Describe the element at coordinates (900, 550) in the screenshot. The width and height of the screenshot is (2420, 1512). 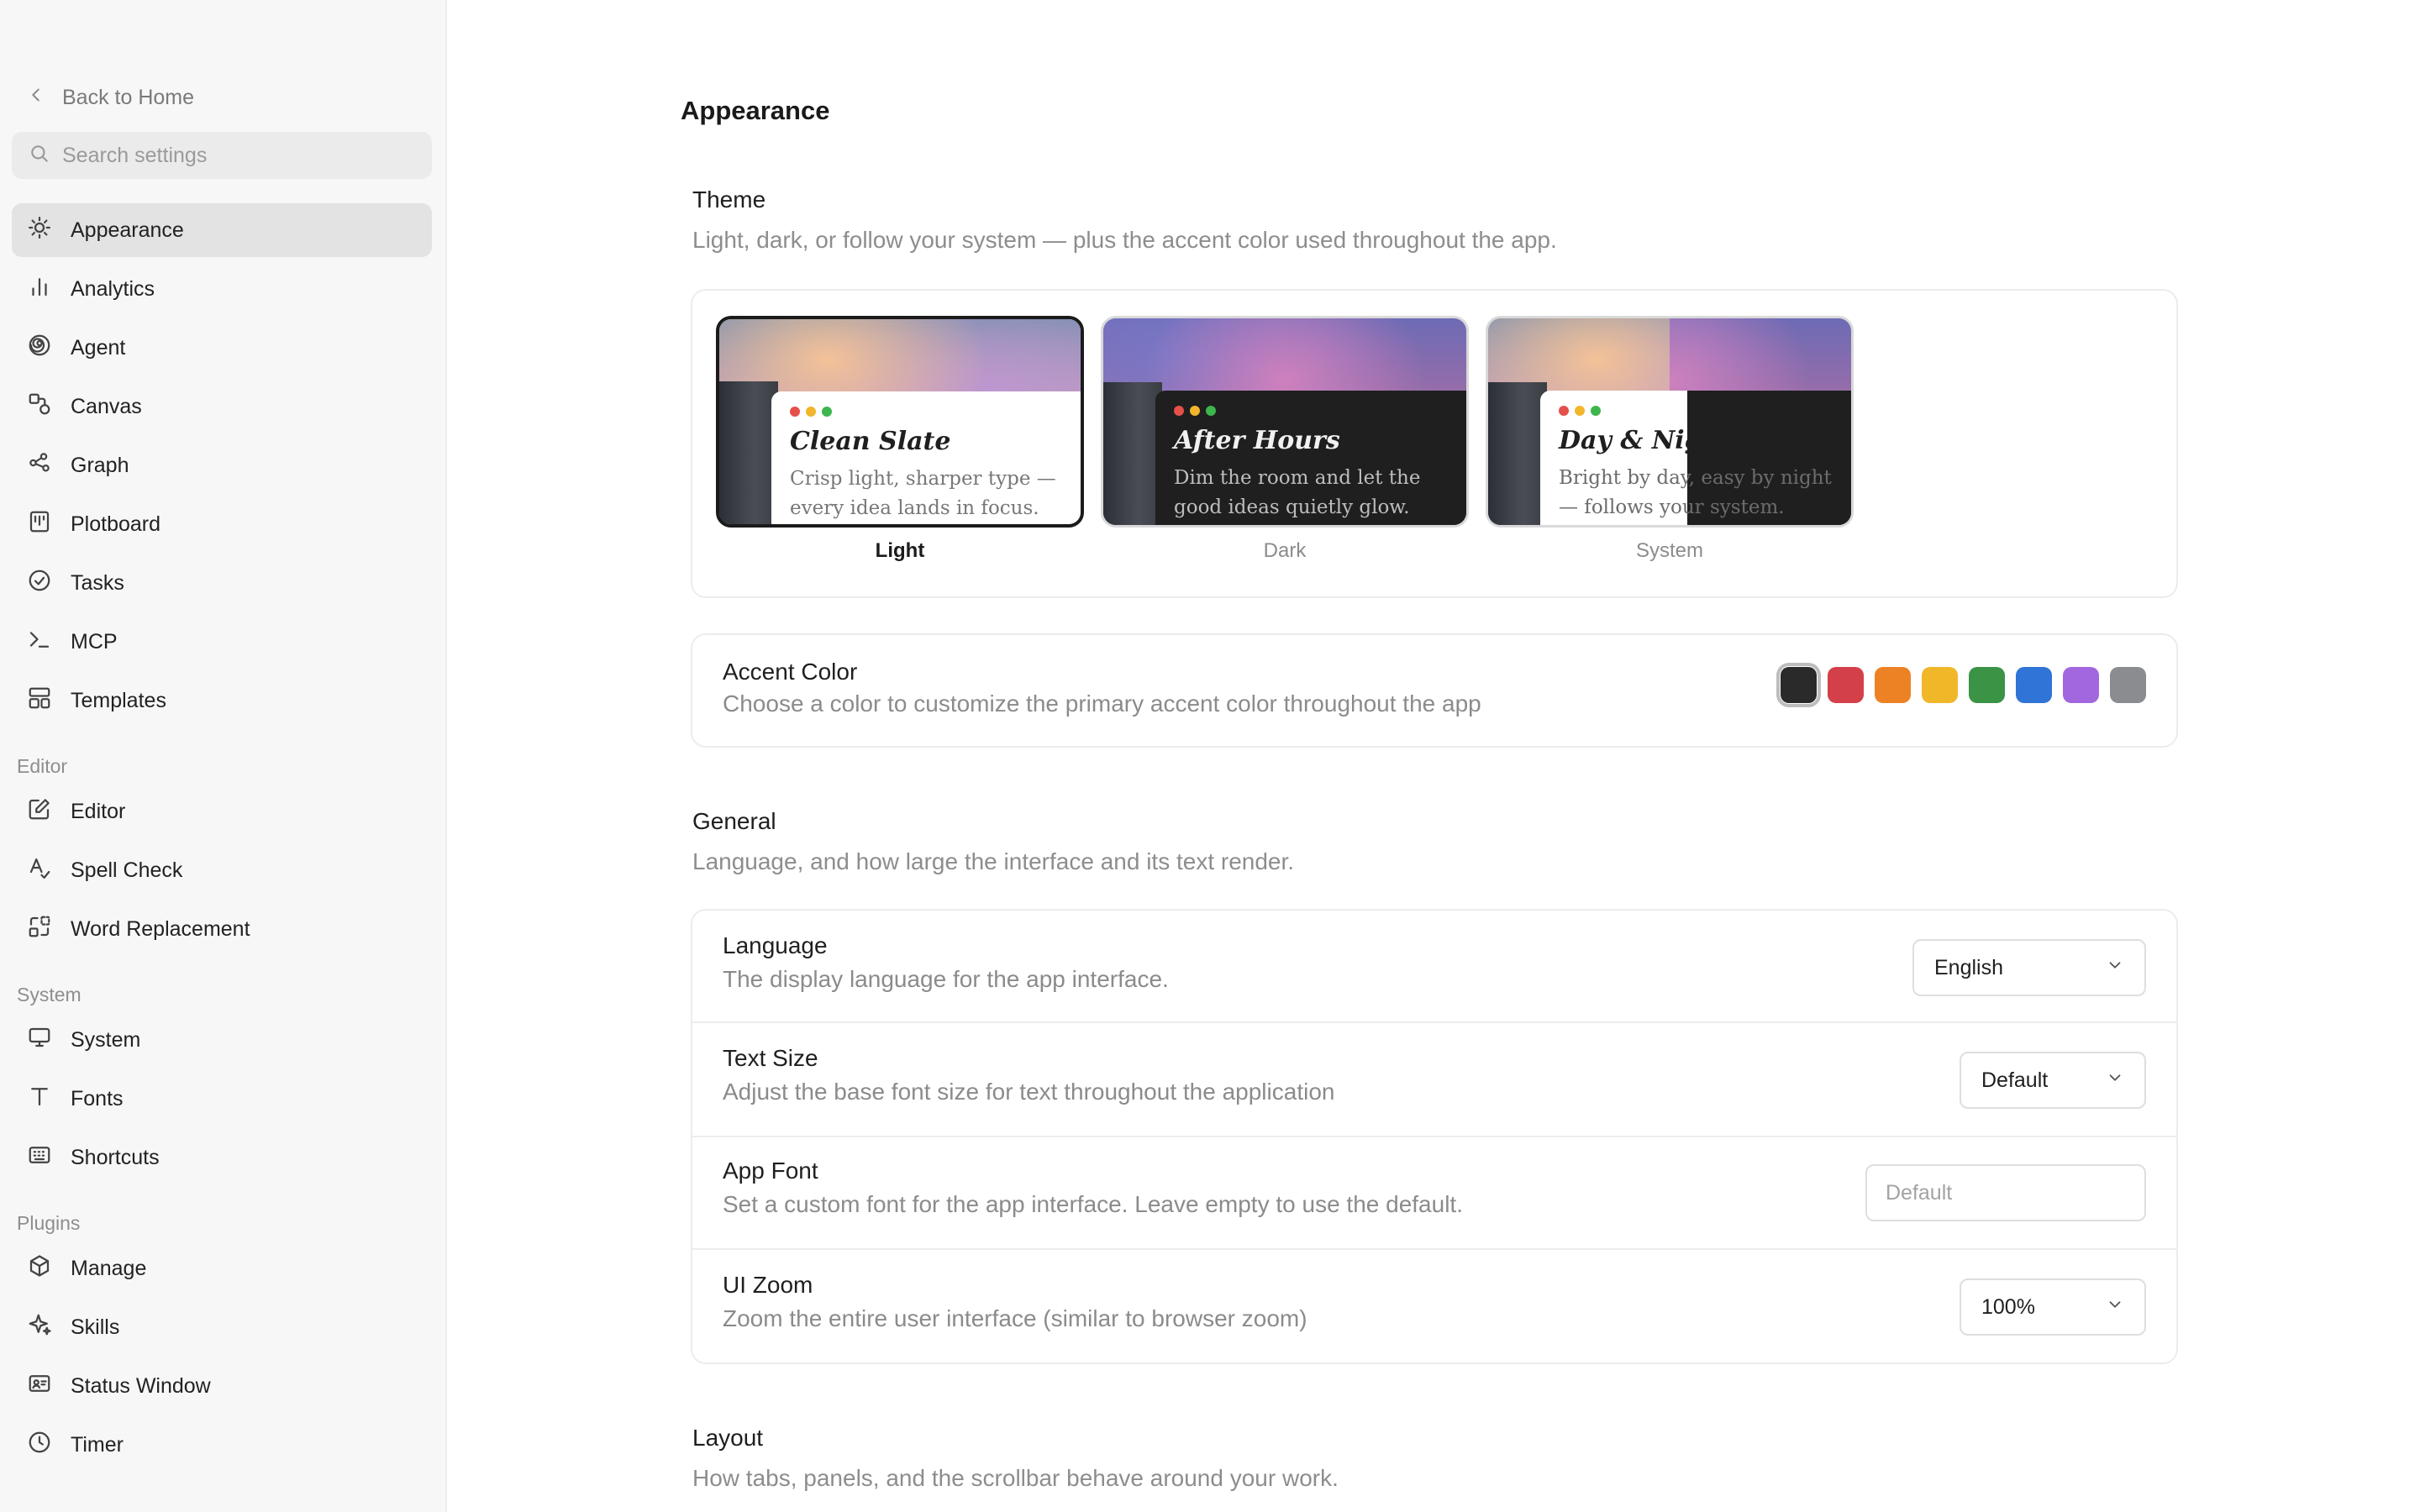
I see `theme-label: Light` at that location.